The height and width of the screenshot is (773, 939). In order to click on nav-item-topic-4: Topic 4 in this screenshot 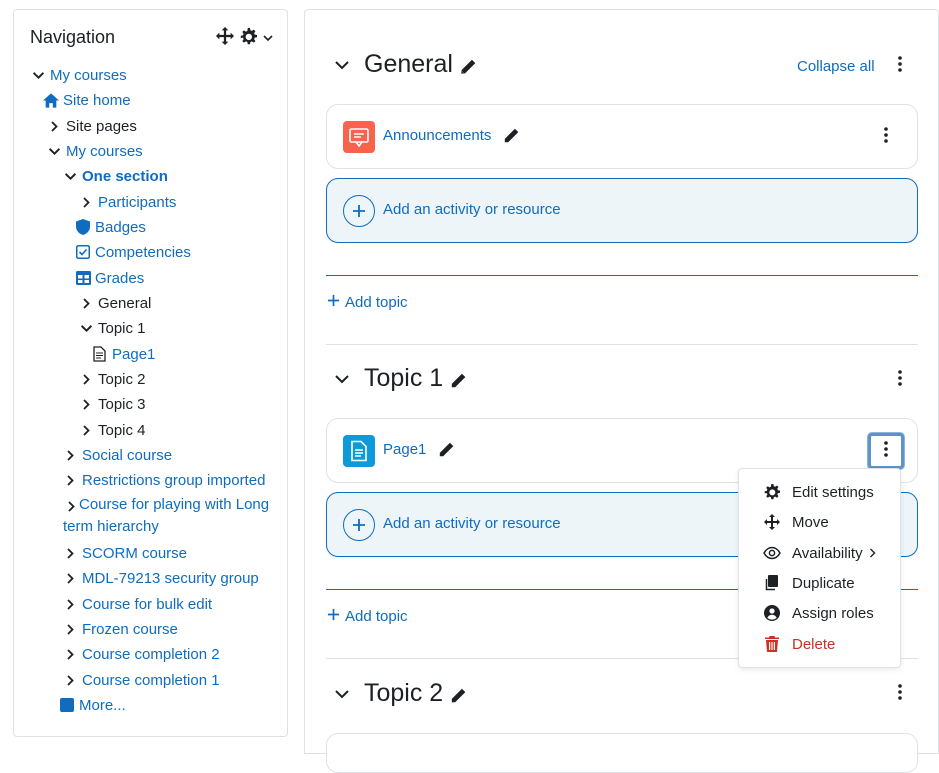, I will do `click(112, 430)`.